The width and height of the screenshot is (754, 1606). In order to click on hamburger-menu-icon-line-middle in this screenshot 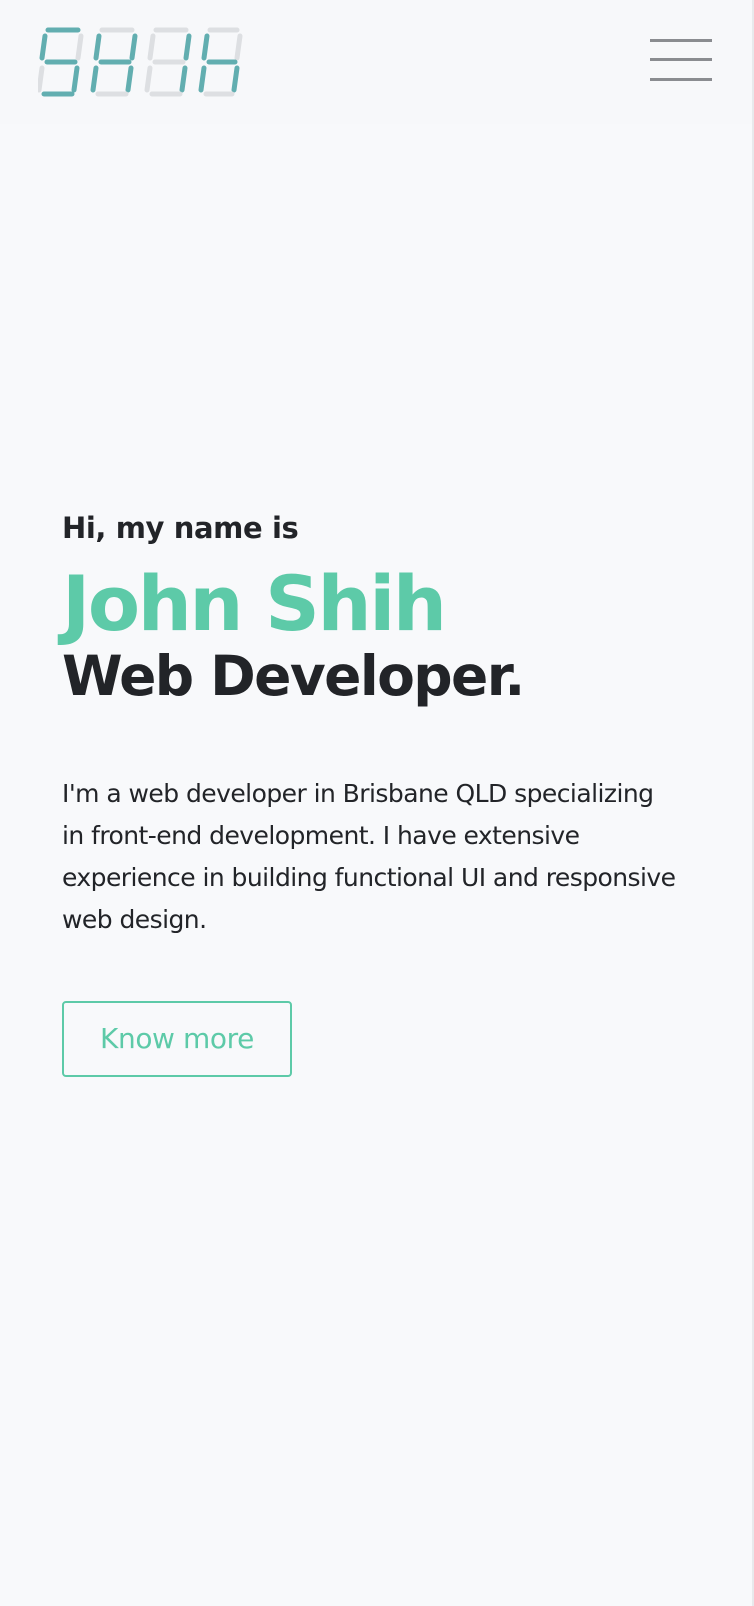, I will do `click(681, 59)`.